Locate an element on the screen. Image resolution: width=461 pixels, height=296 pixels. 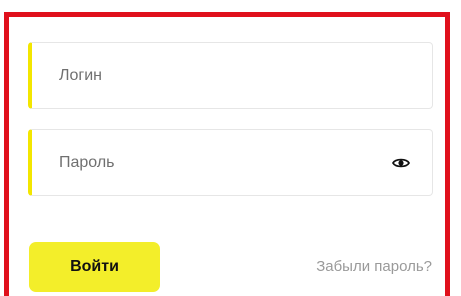
eye-icon is located at coordinates (401, 163).